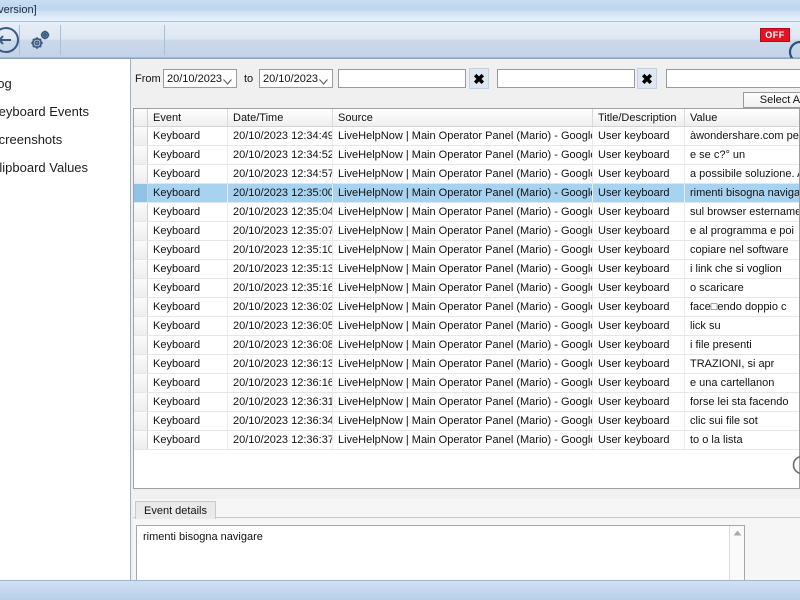 The width and height of the screenshot is (800, 600). I want to click on details-scrollbar, so click(736, 553).